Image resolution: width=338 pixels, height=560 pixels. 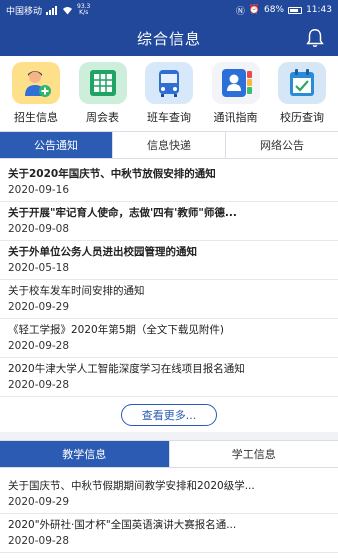 I want to click on alarm-icon: ⏰, so click(x=254, y=10).